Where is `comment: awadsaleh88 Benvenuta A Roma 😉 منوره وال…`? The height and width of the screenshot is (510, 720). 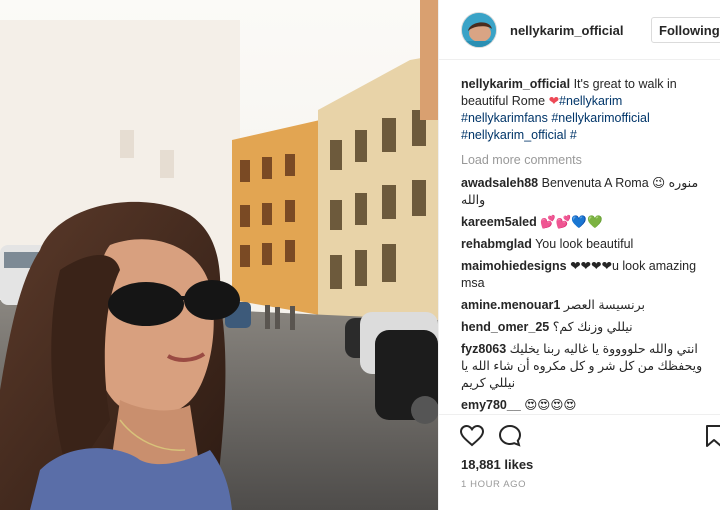
comment: awadsaleh88 Benvenuta A Roma 😉 منوره وال… is located at coordinates (584, 192).